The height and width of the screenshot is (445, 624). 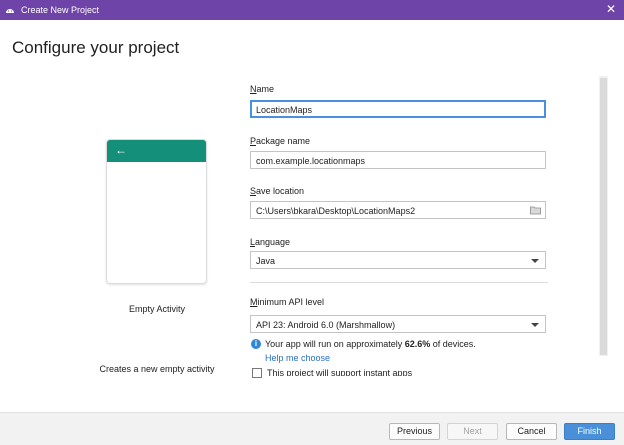 What do you see at coordinates (472, 431) in the screenshot?
I see `next-button: Next` at bounding box center [472, 431].